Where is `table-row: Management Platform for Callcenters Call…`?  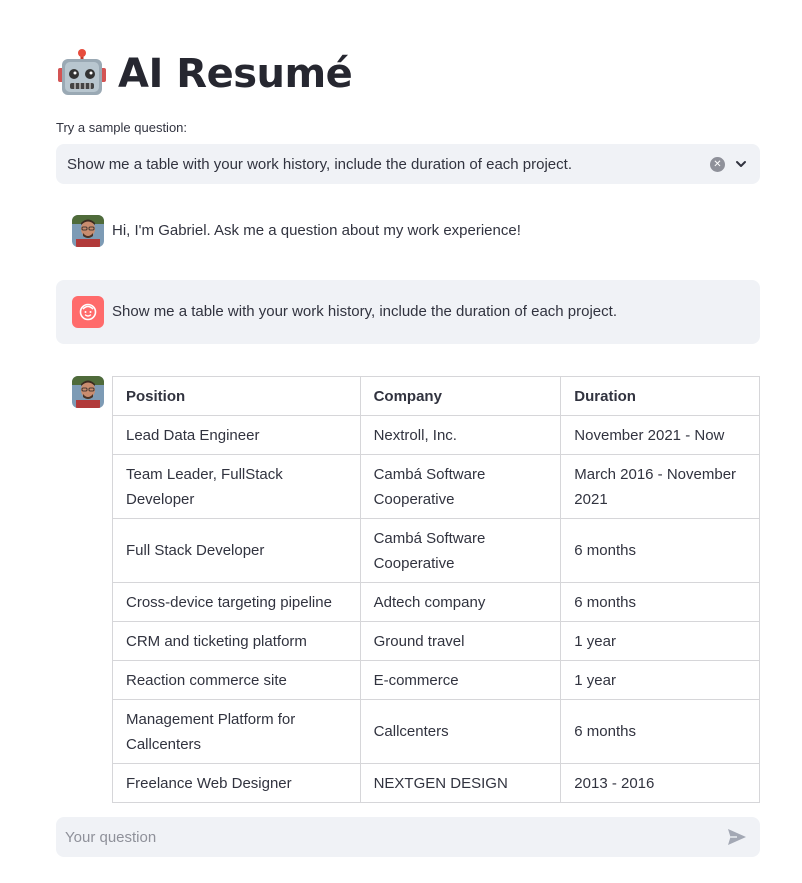 table-row: Management Platform for Callcenters Call… is located at coordinates (436, 731).